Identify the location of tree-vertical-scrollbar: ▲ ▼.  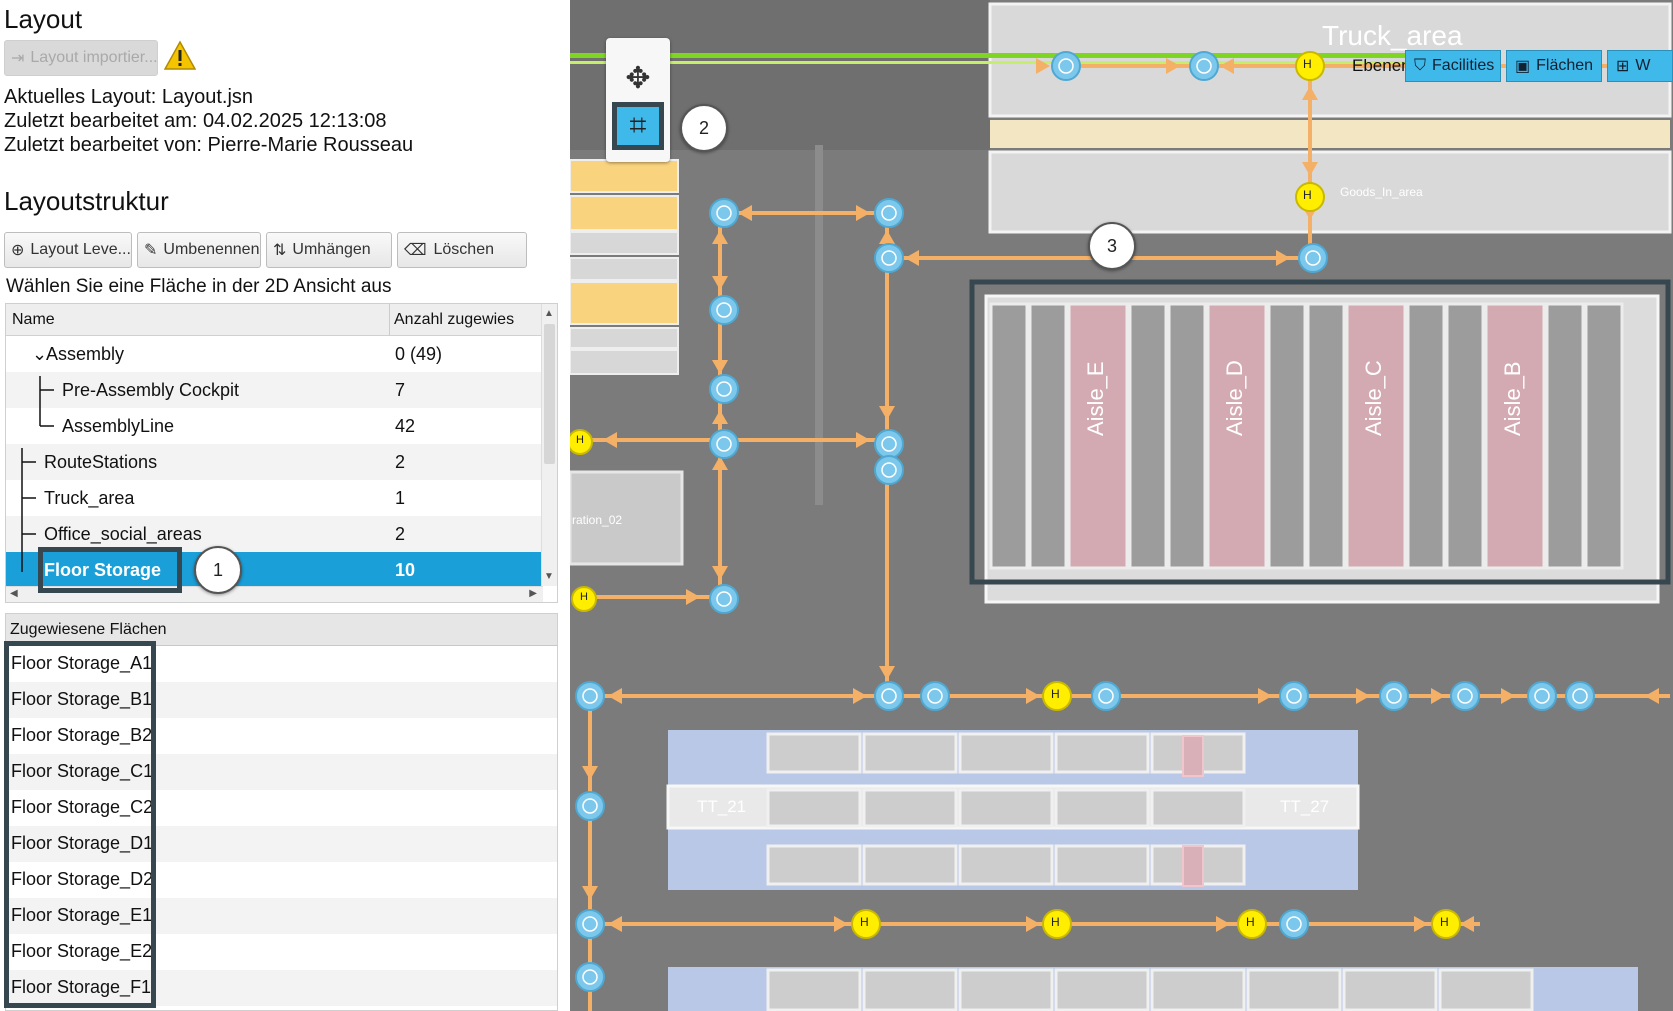
(549, 445).